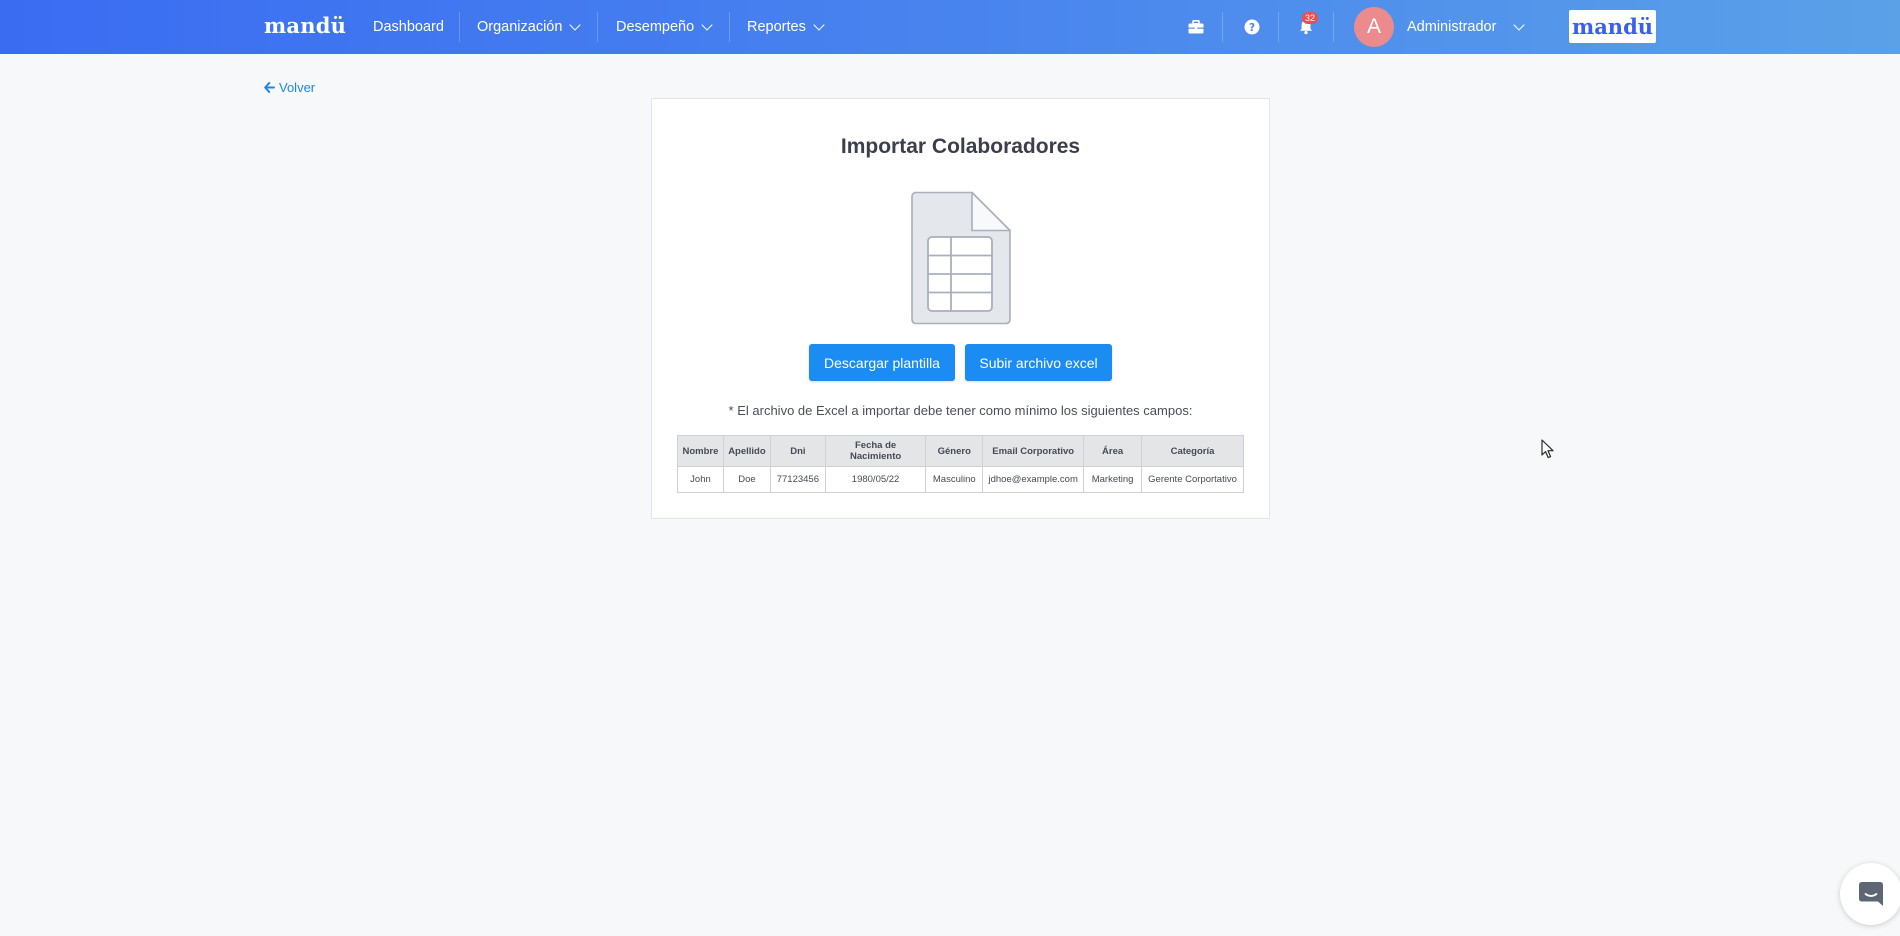 The width and height of the screenshot is (1900, 936). I want to click on nav-reportes: Reportes, so click(786, 27).